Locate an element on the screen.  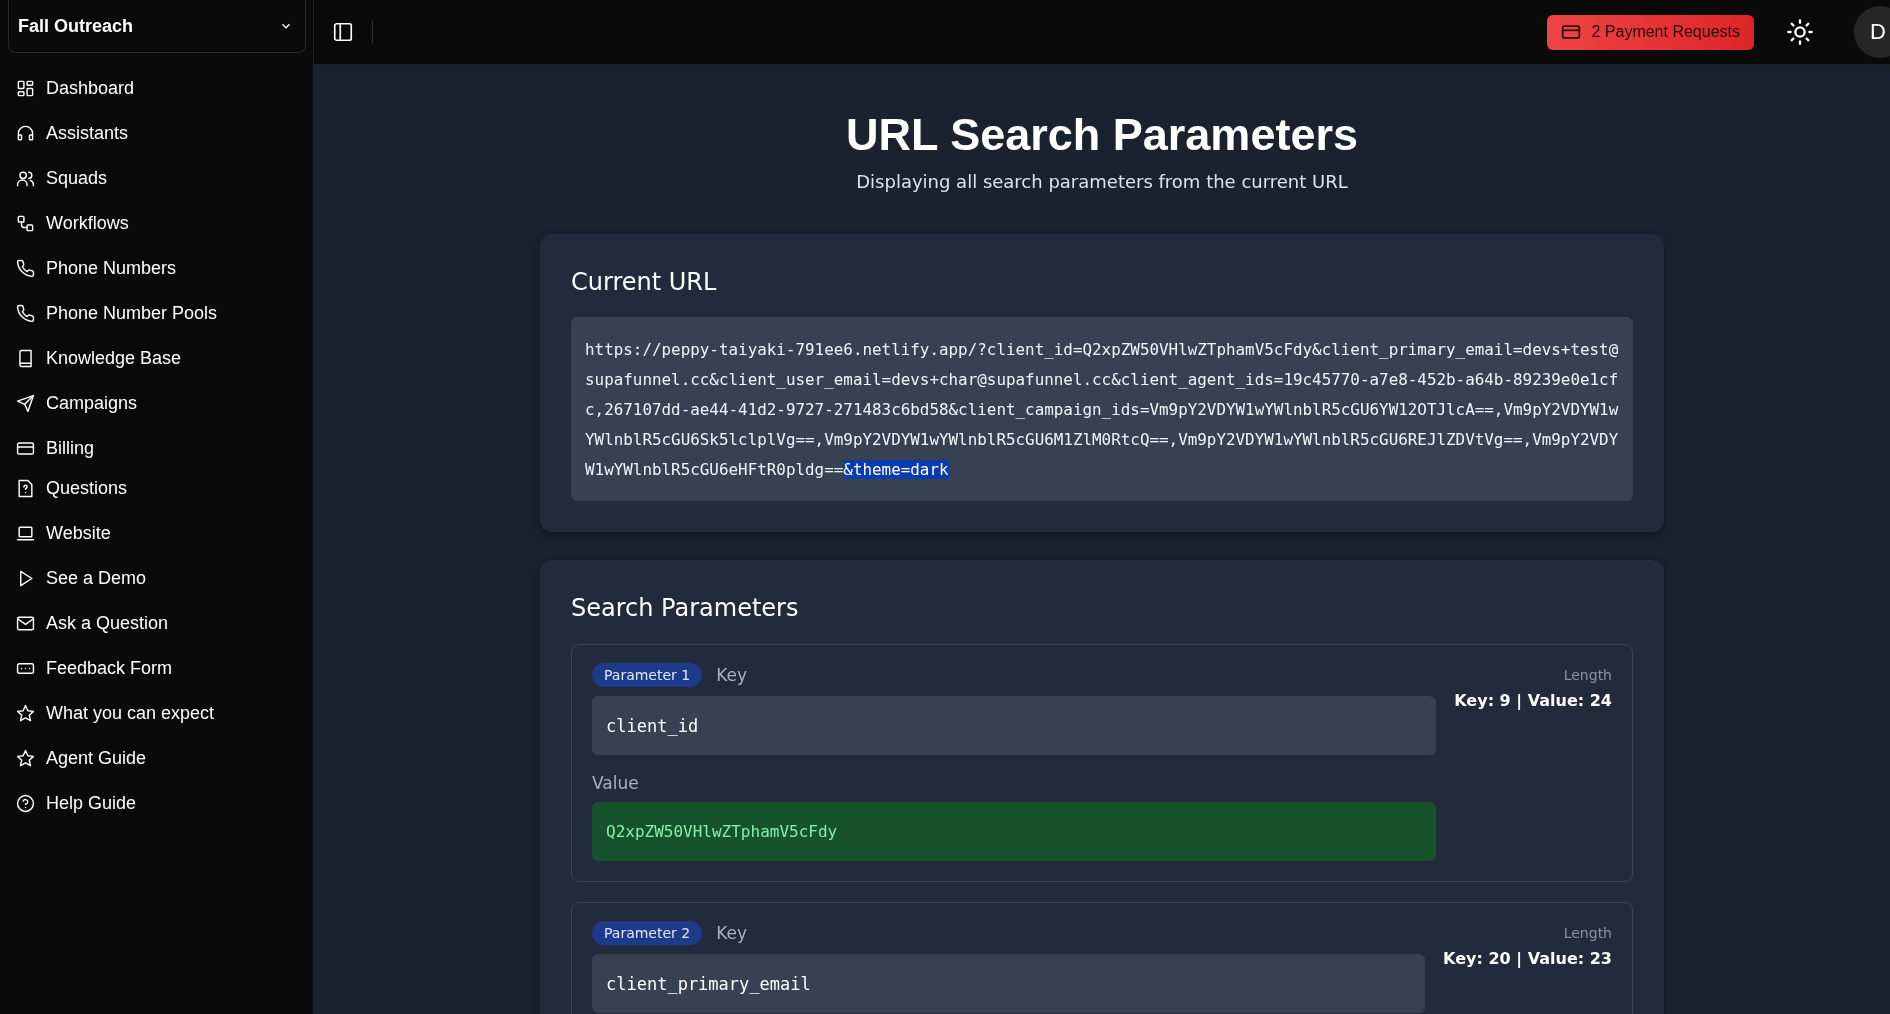
length-value: Key: 20 | Value: 23 is located at coordinates (1527, 958).